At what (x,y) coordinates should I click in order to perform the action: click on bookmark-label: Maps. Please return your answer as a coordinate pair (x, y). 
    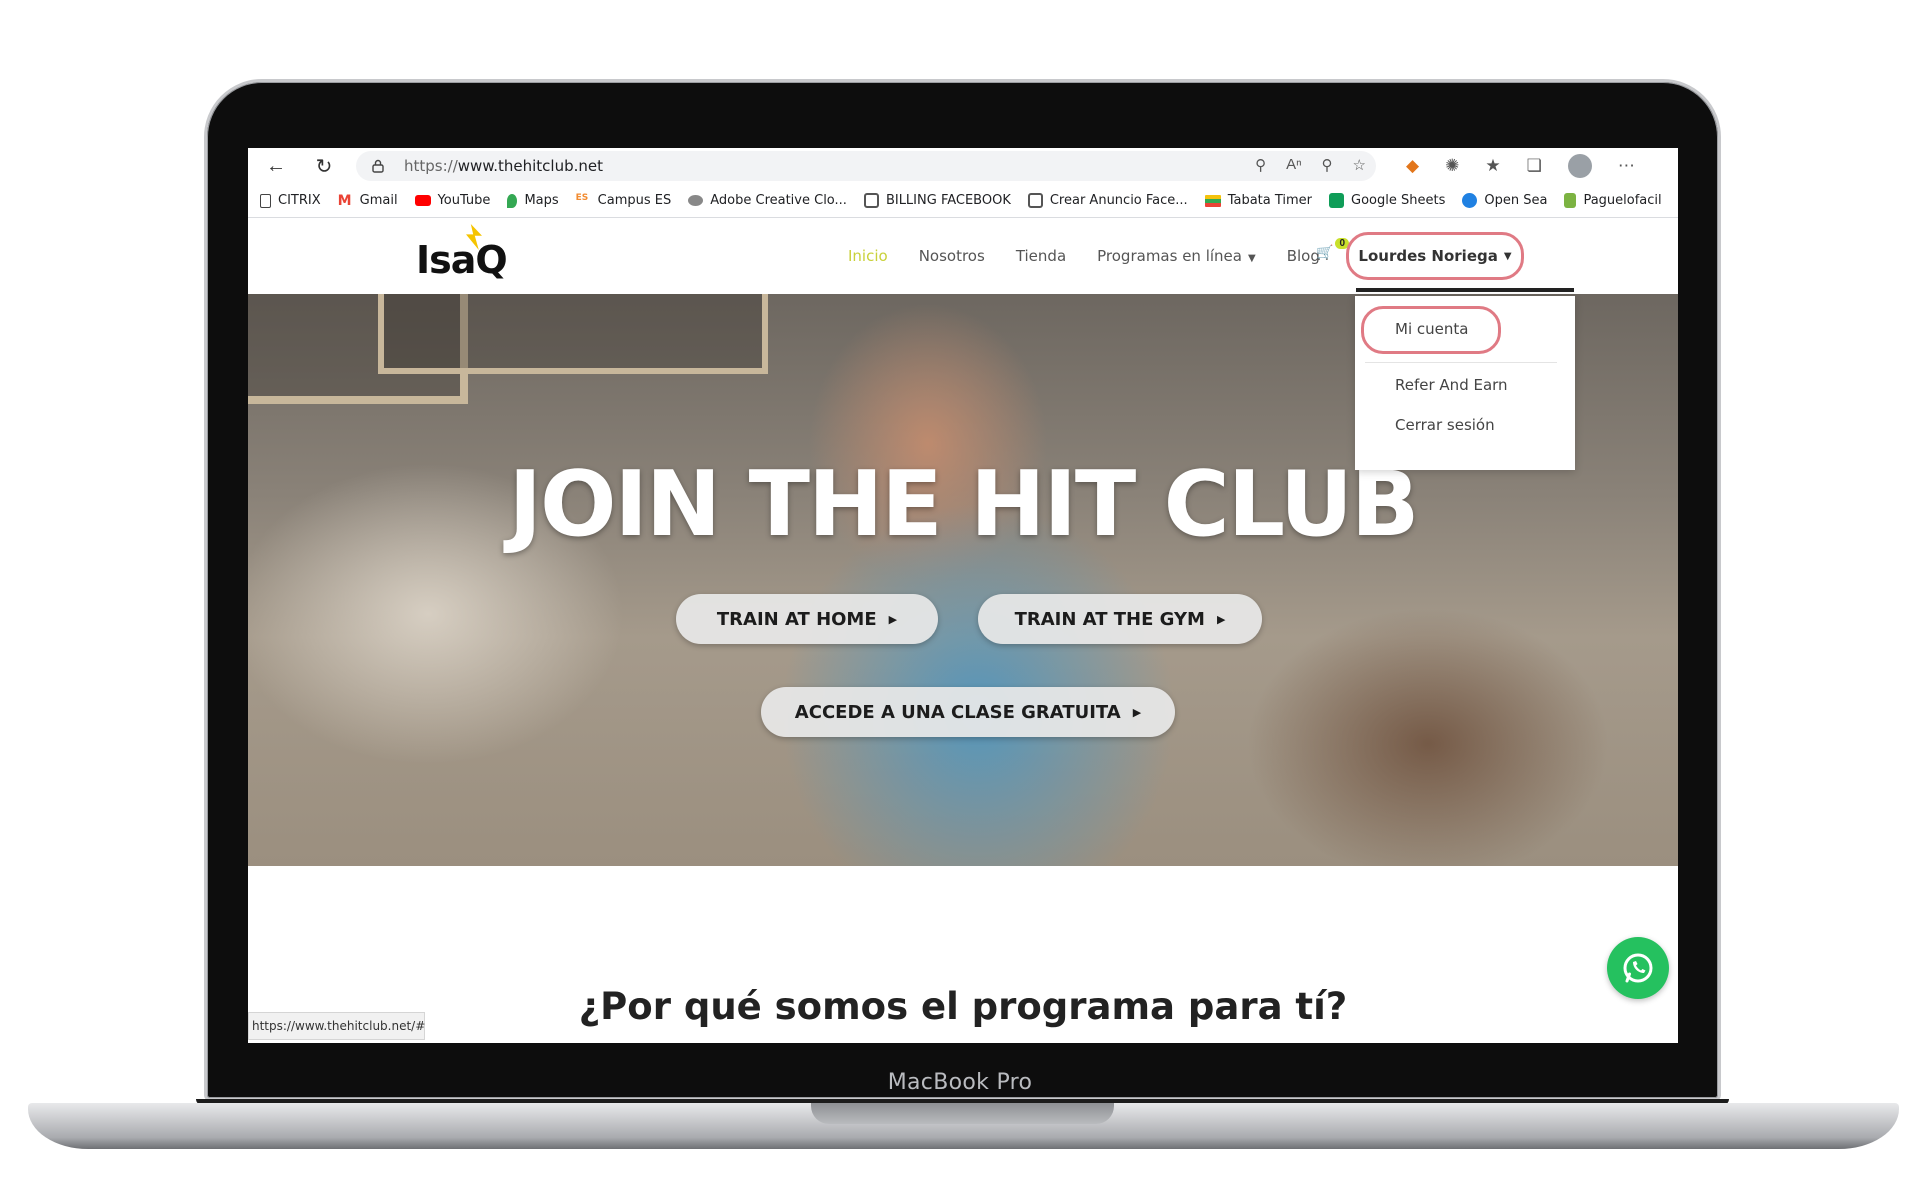
    Looking at the image, I should click on (541, 200).